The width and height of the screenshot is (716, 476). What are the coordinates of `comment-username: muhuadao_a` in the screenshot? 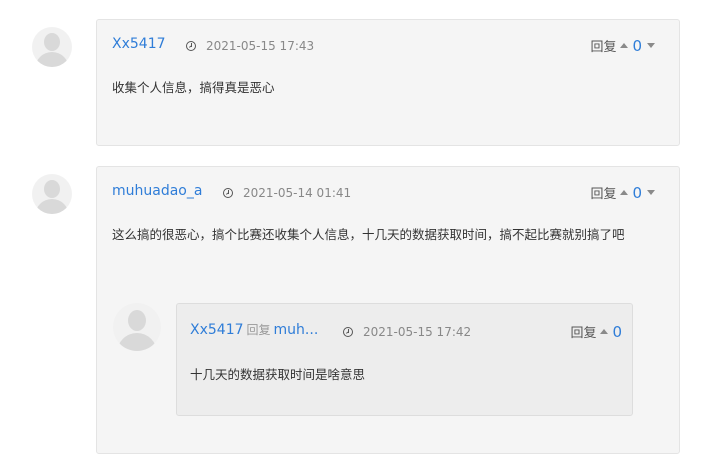 It's located at (157, 191).